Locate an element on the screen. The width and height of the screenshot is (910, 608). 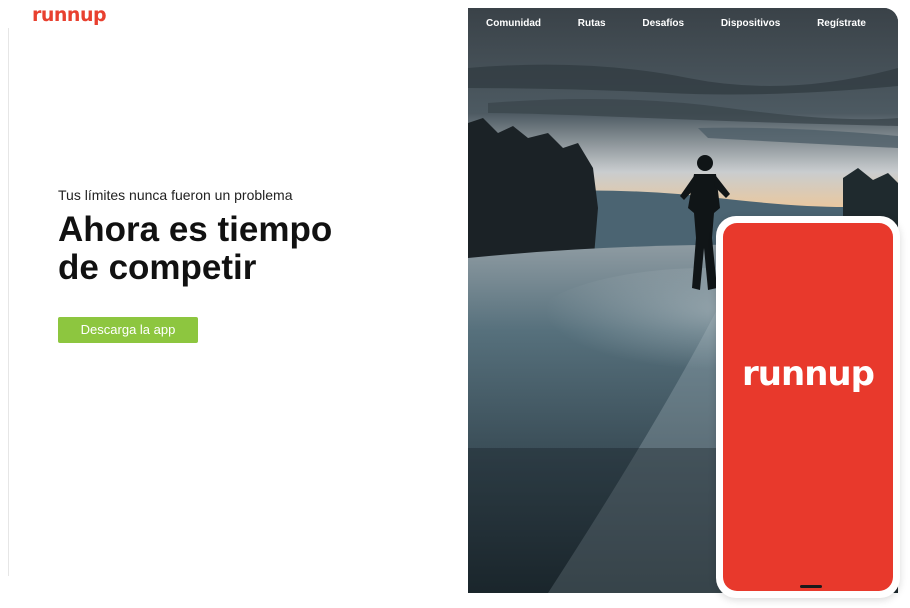
divider is located at coordinates (8, 302).